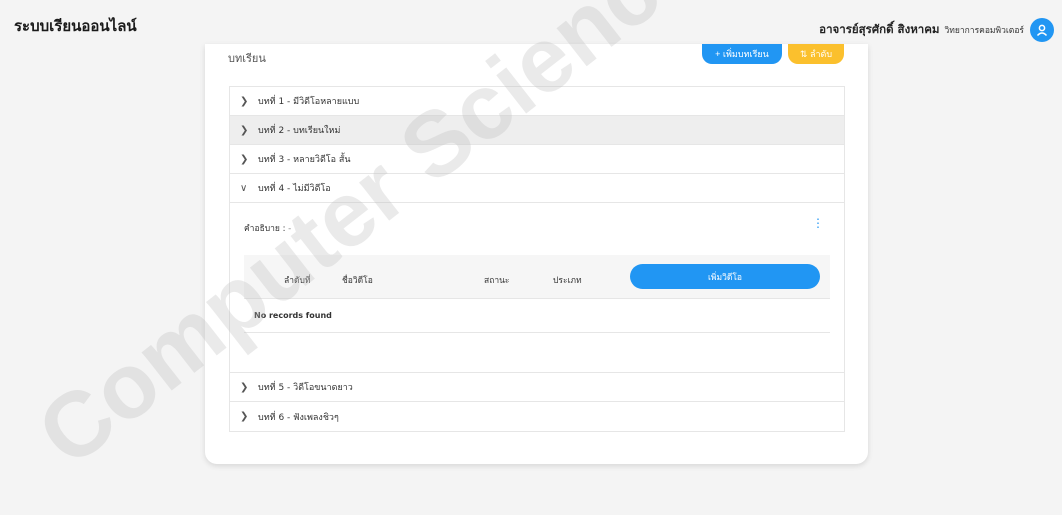 This screenshot has width=1062, height=515. Describe the element at coordinates (288, 229) in the screenshot. I see `description-value: -` at that location.